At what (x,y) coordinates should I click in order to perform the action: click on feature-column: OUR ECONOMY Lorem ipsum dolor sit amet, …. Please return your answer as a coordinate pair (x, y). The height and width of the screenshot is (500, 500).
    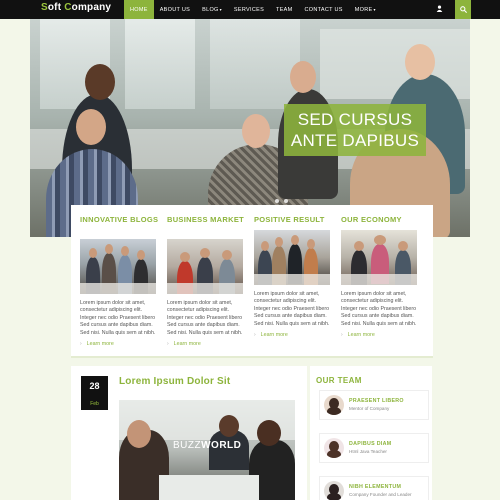
    Looking at the image, I should click on (384, 285).